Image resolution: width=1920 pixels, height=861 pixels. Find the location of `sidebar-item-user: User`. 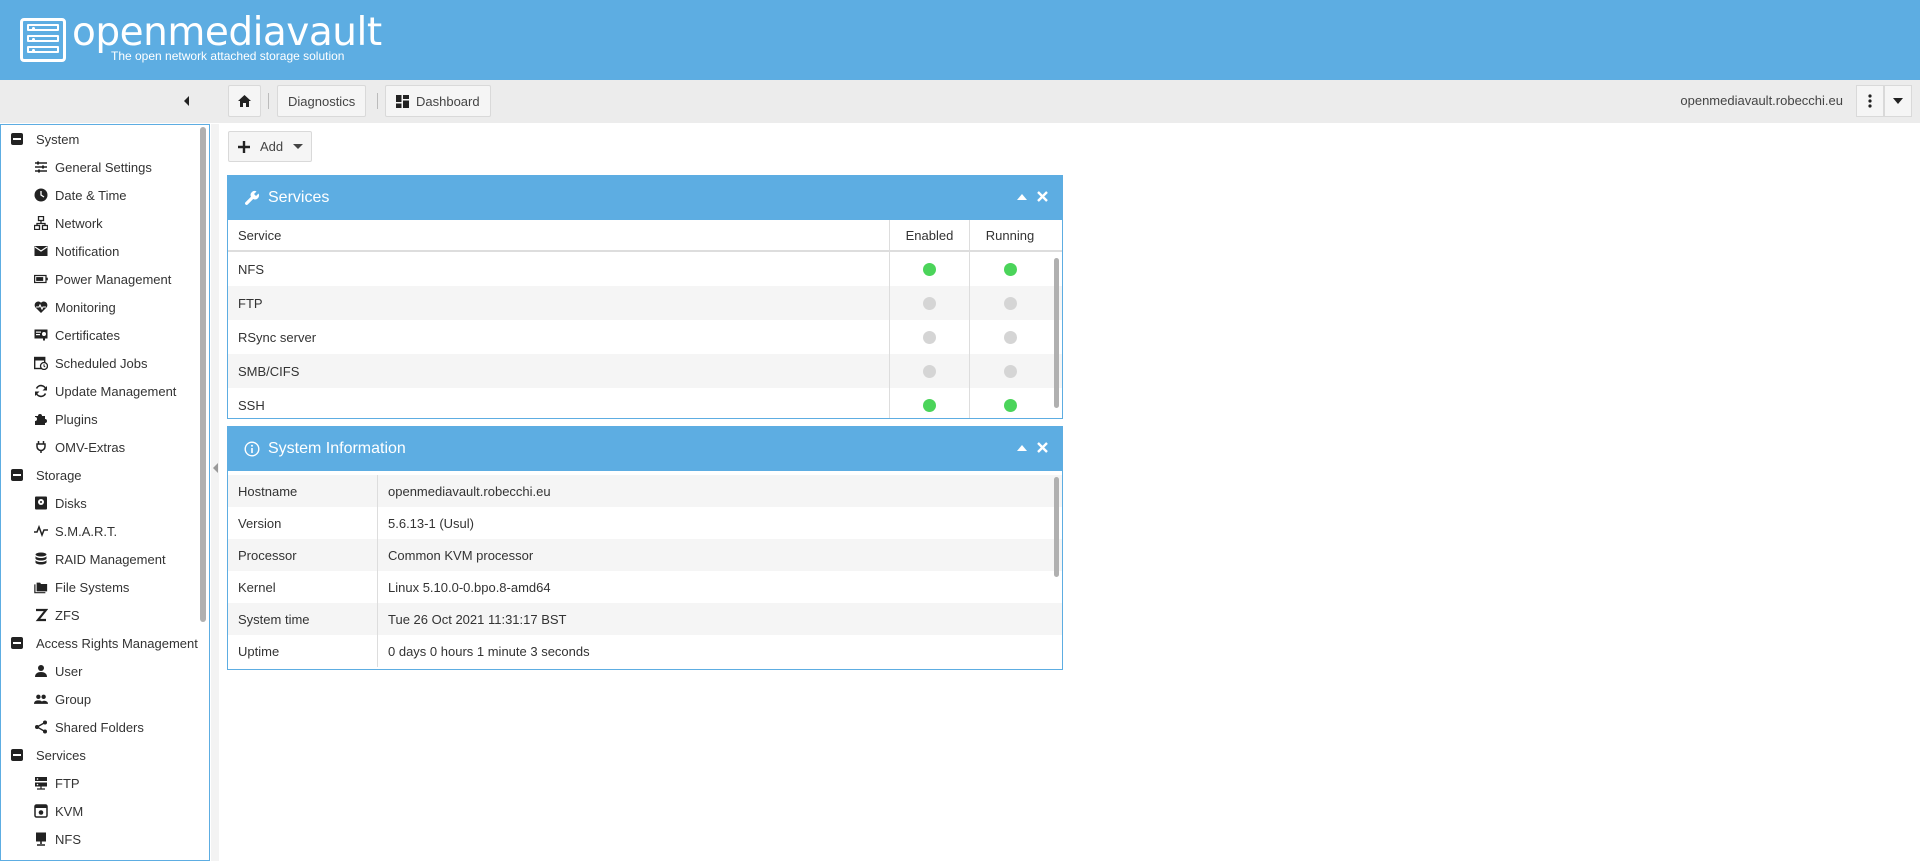

sidebar-item-user: User is located at coordinates (57, 671).